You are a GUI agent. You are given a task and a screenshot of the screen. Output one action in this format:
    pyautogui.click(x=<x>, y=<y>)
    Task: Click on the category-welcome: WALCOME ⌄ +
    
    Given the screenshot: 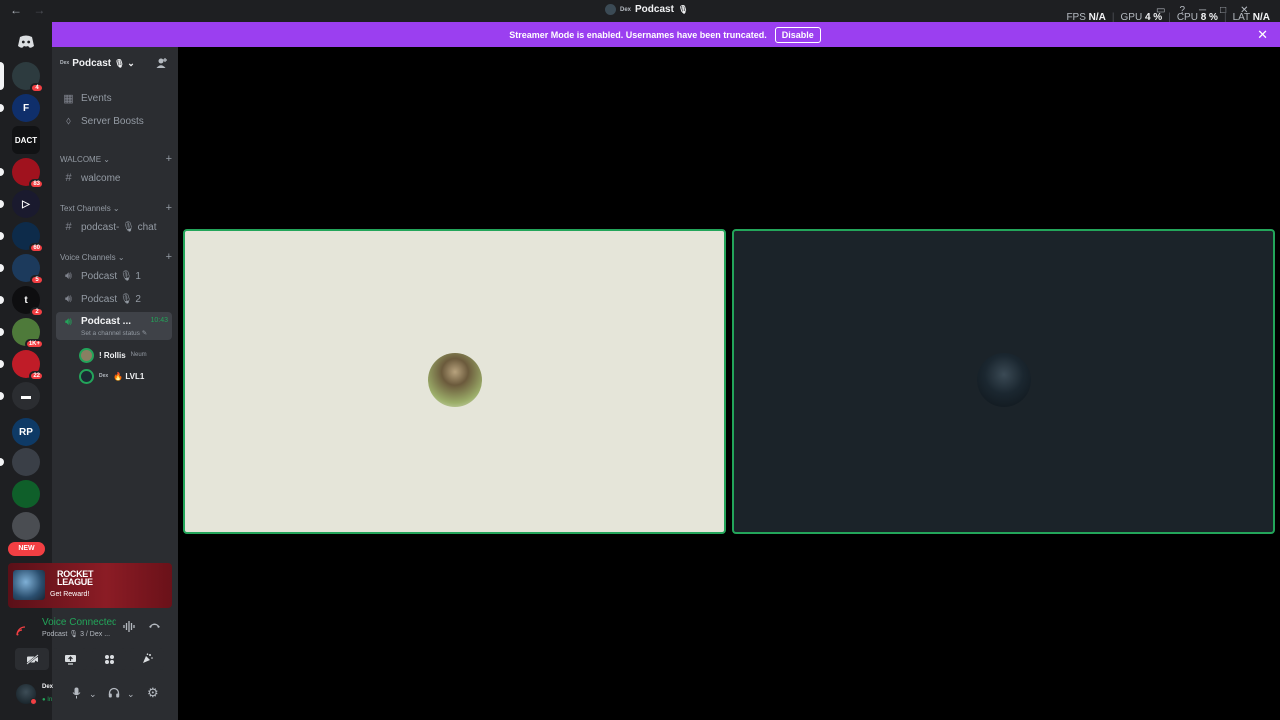 What is the action you would take?
    pyautogui.click(x=116, y=159)
    